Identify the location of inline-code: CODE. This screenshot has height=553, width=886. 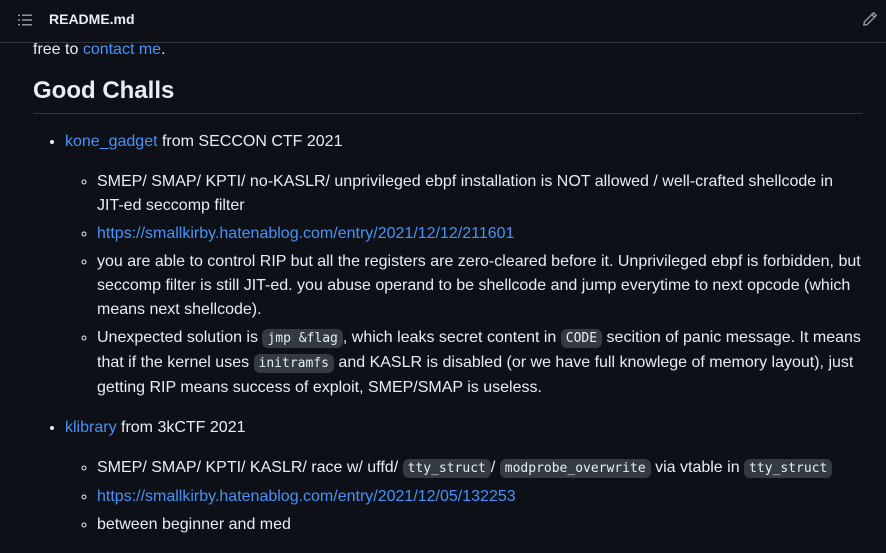
(581, 338).